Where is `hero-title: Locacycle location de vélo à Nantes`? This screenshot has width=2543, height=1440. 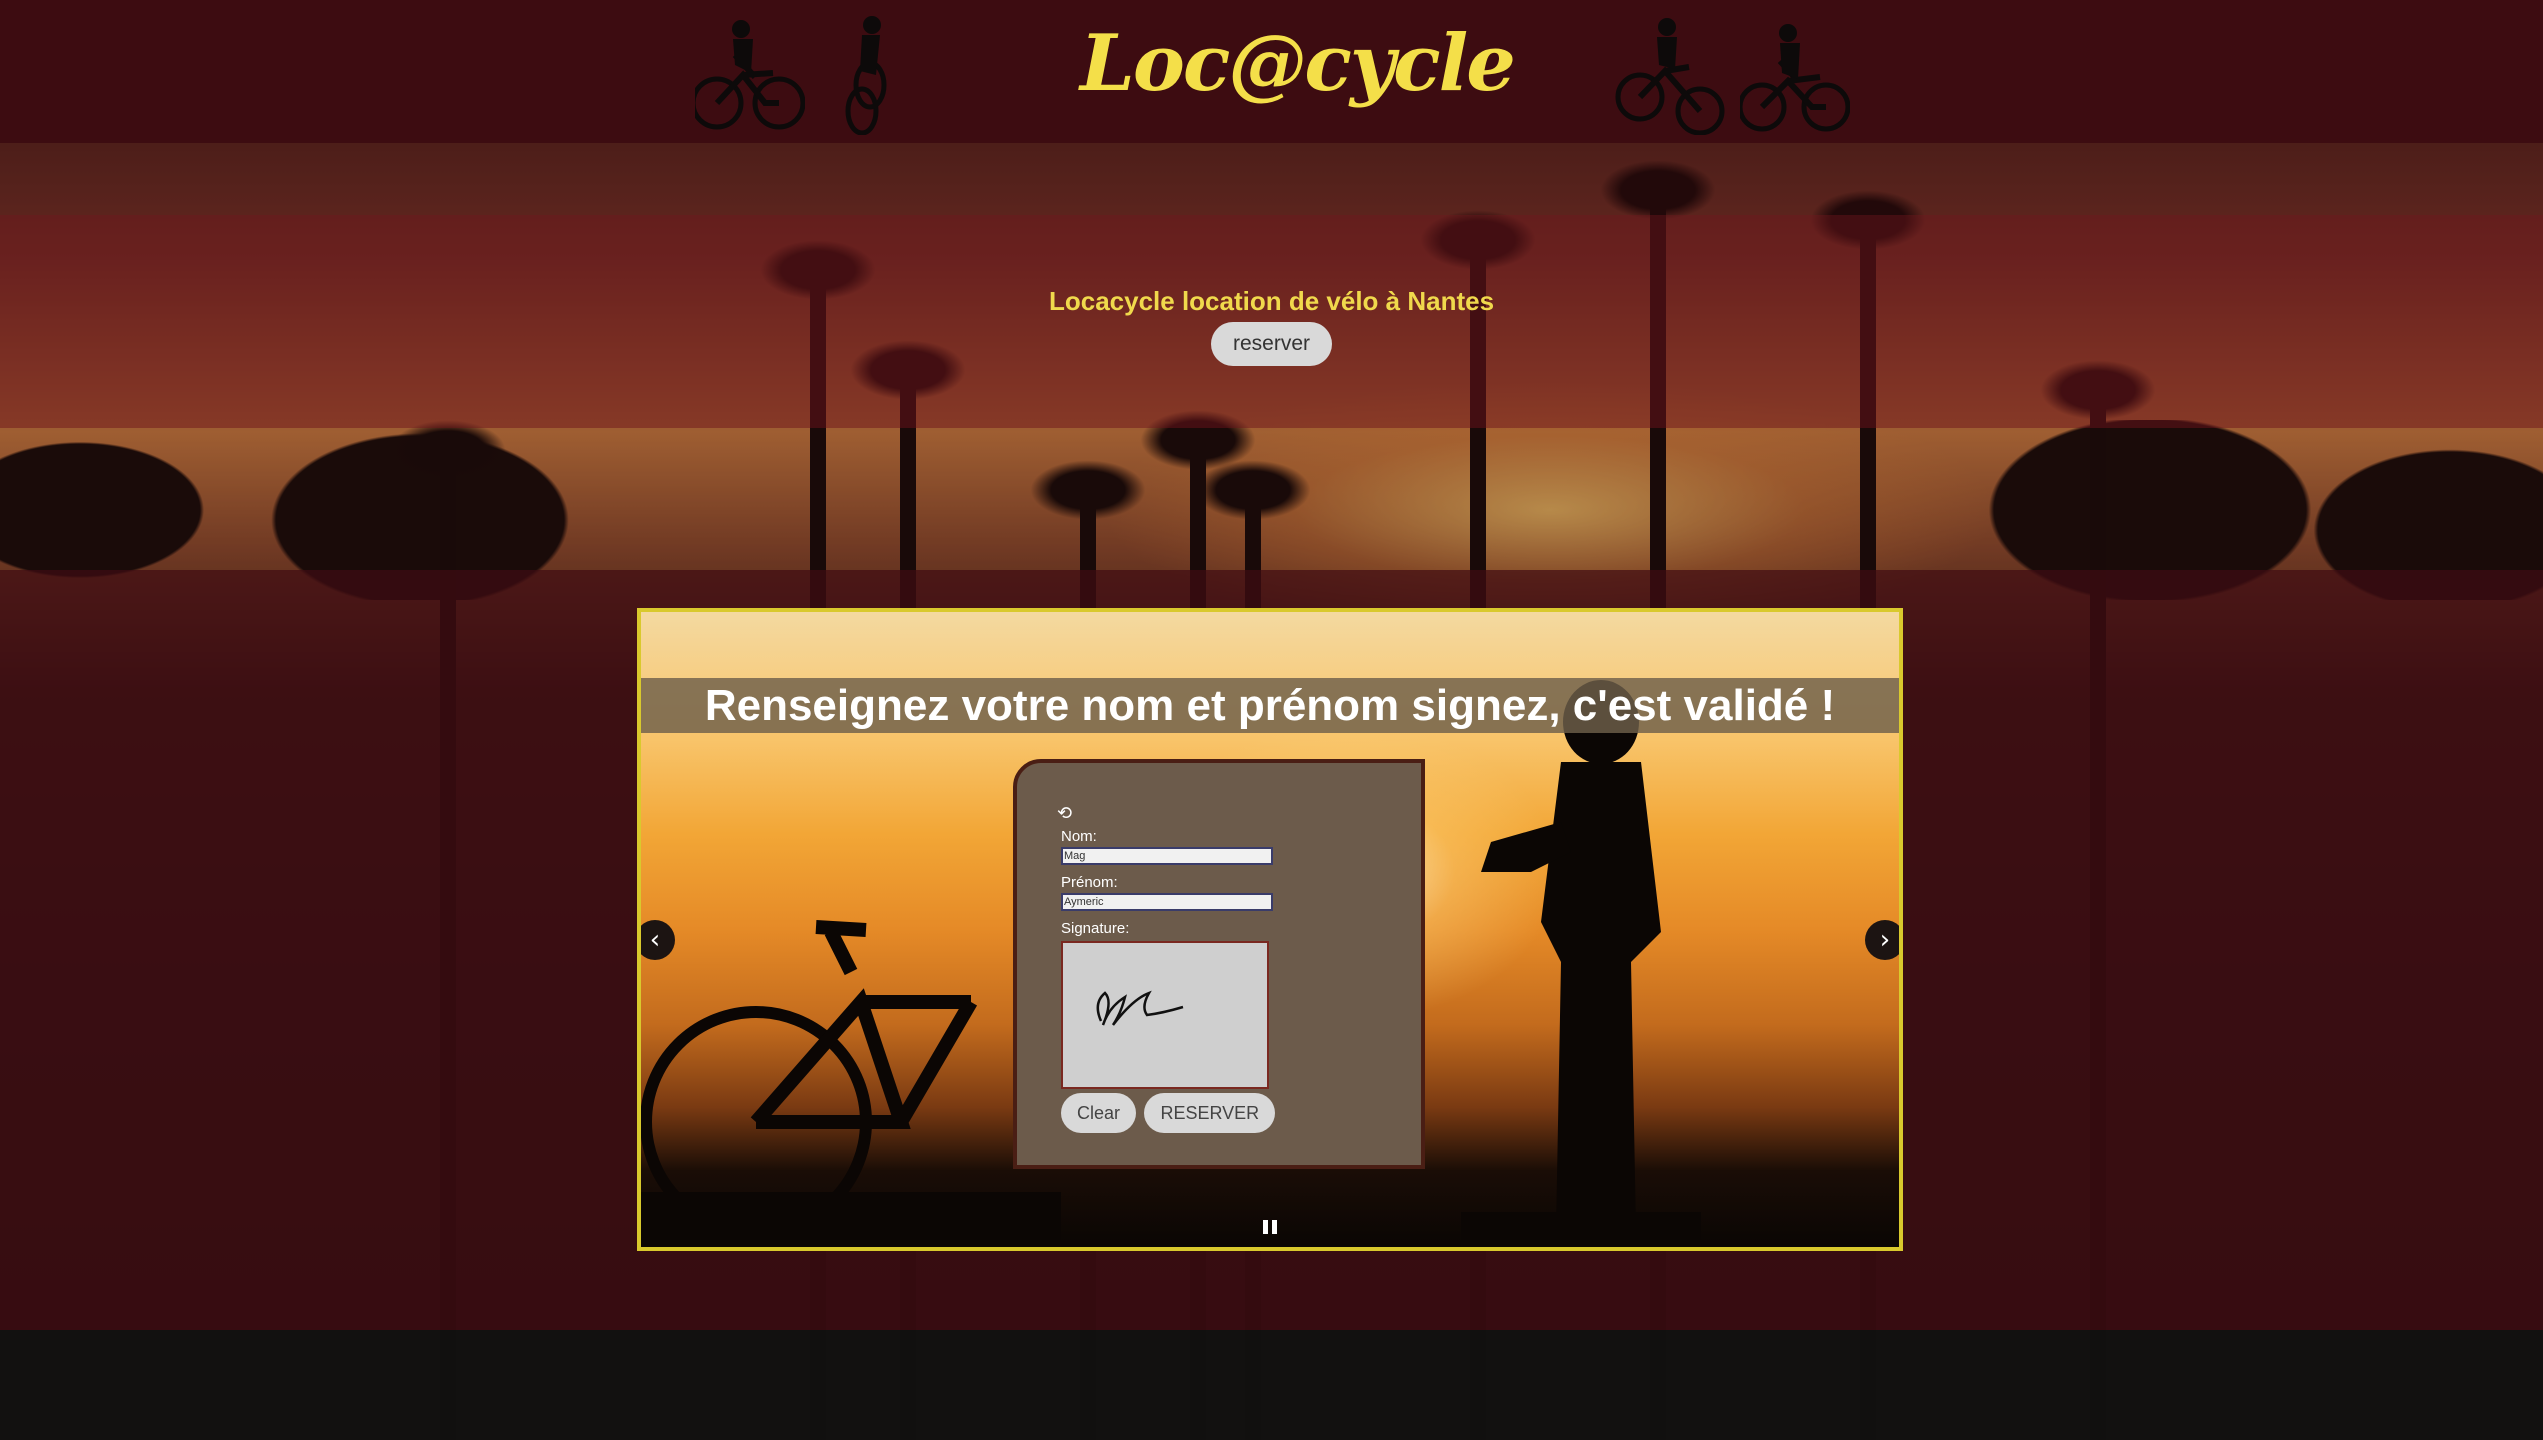 hero-title: Locacycle location de vélo à Nantes is located at coordinates (1271, 301).